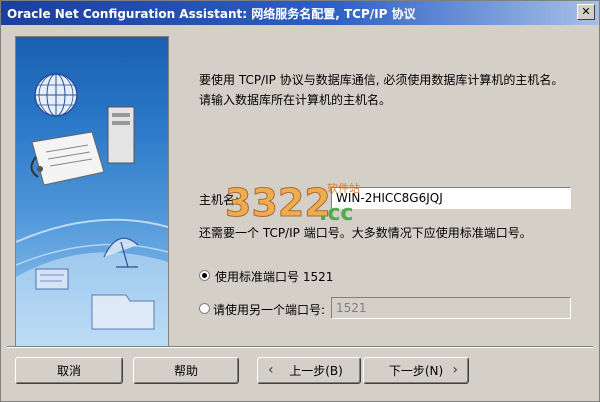 The width and height of the screenshot is (600, 402). I want to click on next-label: 下一步(N), so click(416, 371).